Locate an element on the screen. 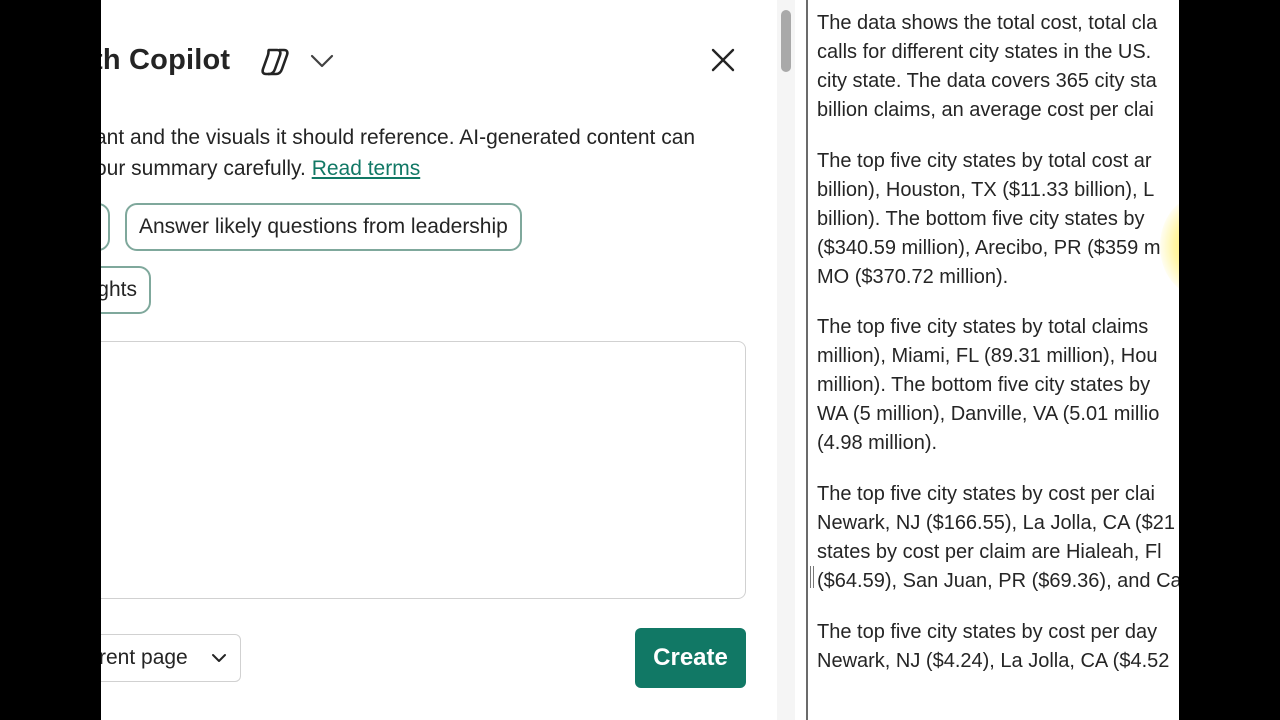 This screenshot has height=720, width=1280. scrollbar-thumb is located at coordinates (786, 41).